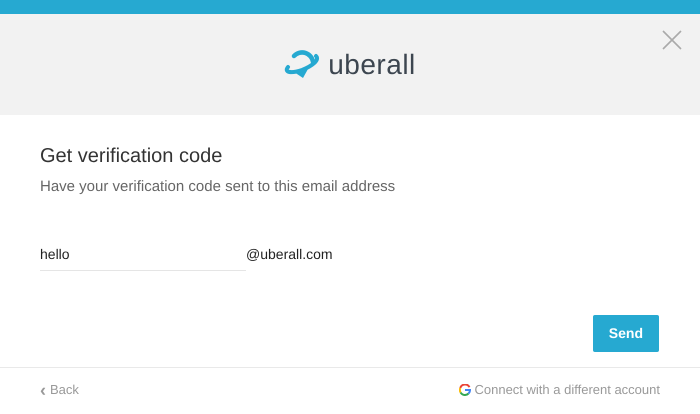 This screenshot has width=700, height=414. I want to click on dialog-subtitle: Have your verification code sent to this email address, so click(218, 187).